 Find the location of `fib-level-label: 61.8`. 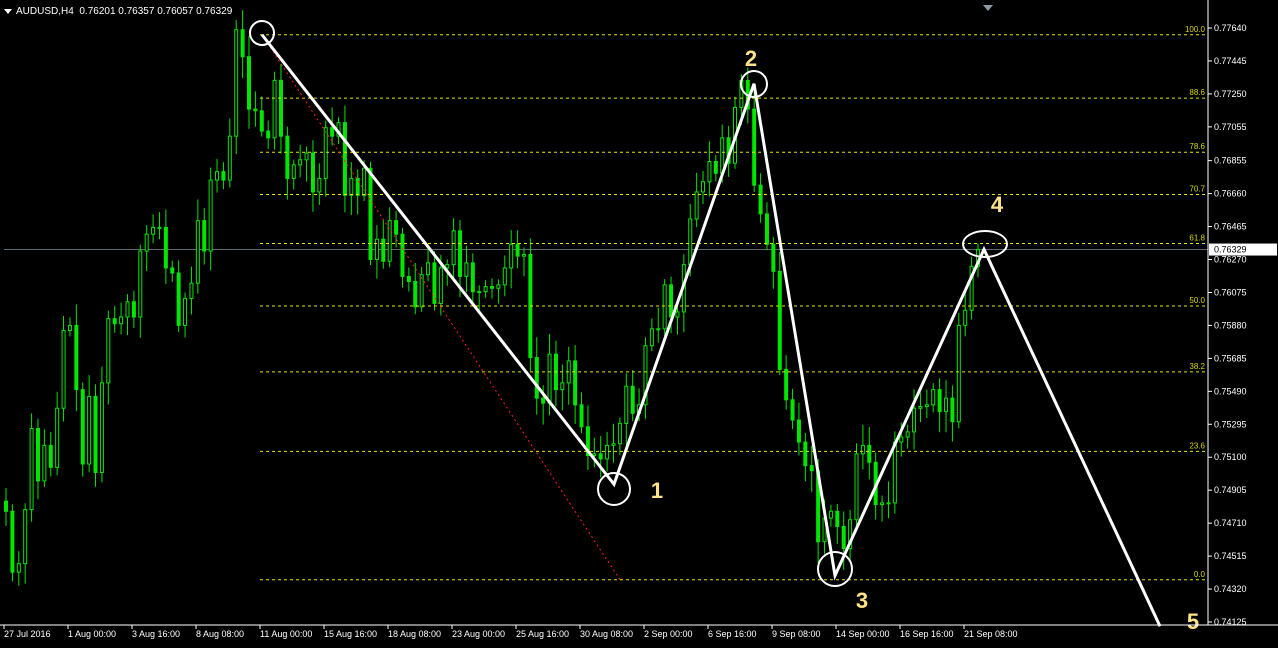

fib-level-label: 61.8 is located at coordinates (1197, 237).